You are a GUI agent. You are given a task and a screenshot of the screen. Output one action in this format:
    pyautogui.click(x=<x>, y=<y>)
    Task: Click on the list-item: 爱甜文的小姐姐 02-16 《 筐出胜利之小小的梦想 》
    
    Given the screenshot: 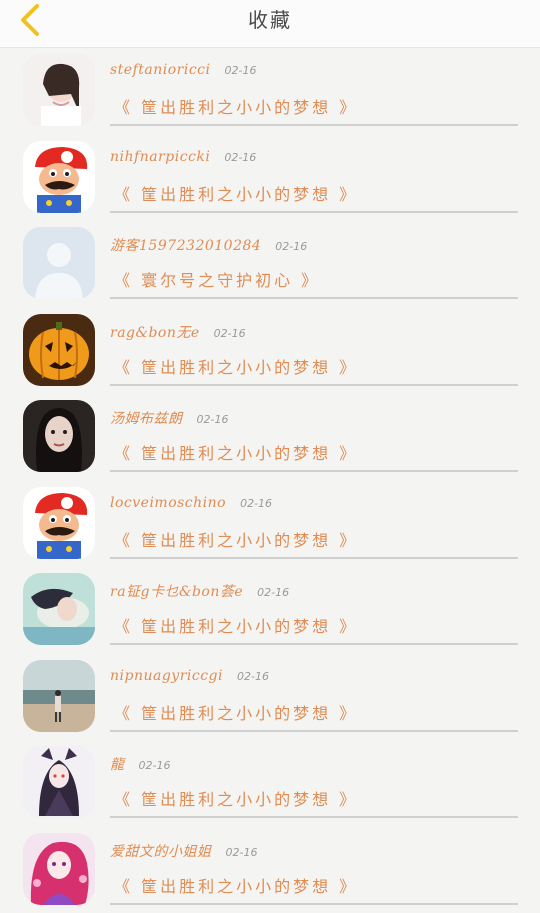 What is the action you would take?
    pyautogui.click(x=270, y=870)
    